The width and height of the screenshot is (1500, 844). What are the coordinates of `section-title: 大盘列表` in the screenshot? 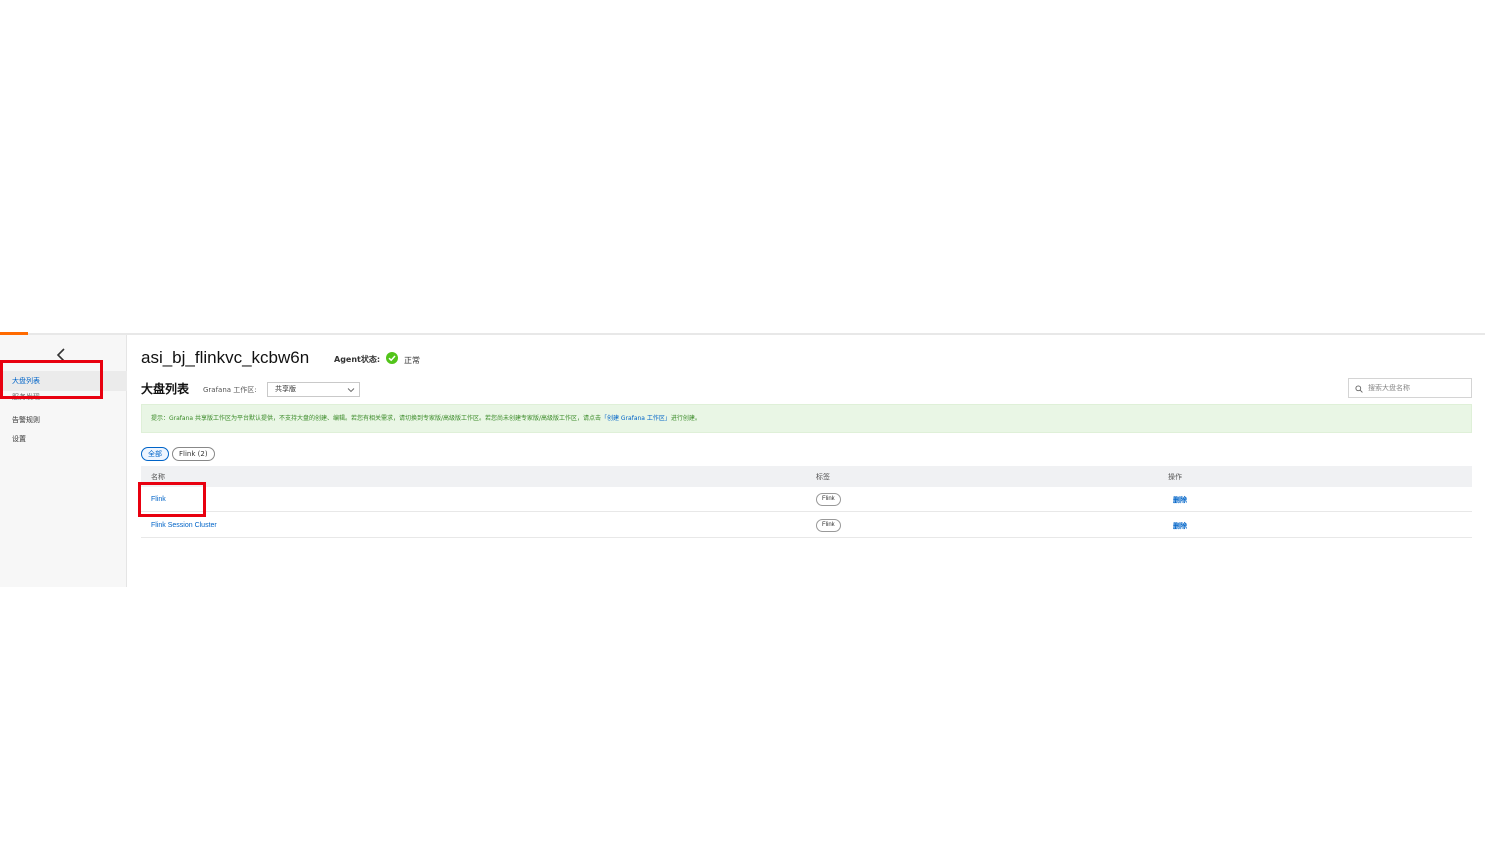 It's located at (165, 389).